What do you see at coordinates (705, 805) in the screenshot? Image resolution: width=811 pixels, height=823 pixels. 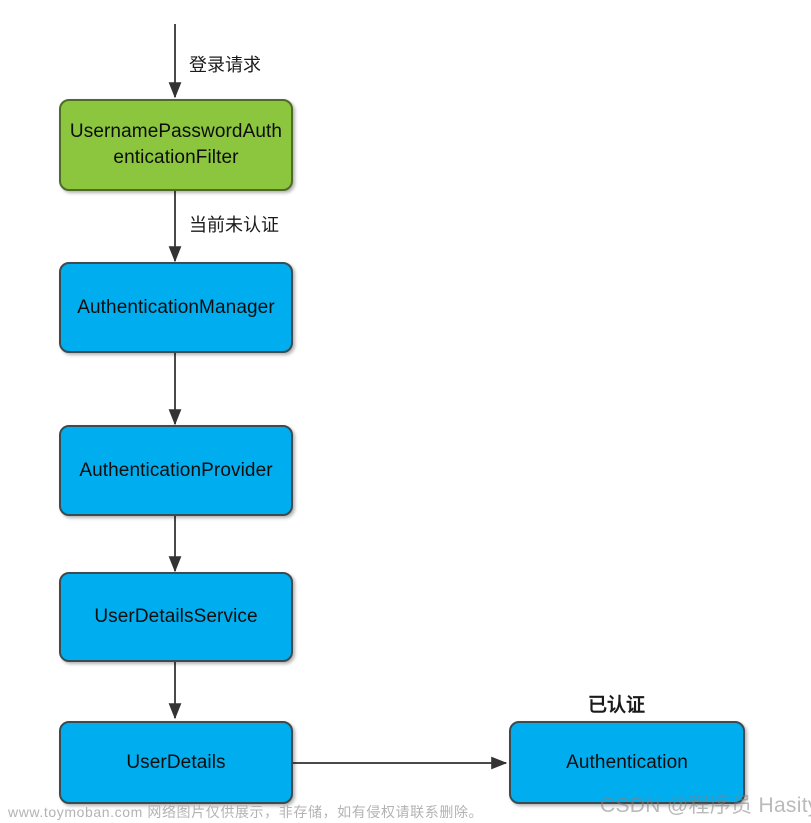 I see `watermark-csdn: CSDN @程序员 Hasity` at bounding box center [705, 805].